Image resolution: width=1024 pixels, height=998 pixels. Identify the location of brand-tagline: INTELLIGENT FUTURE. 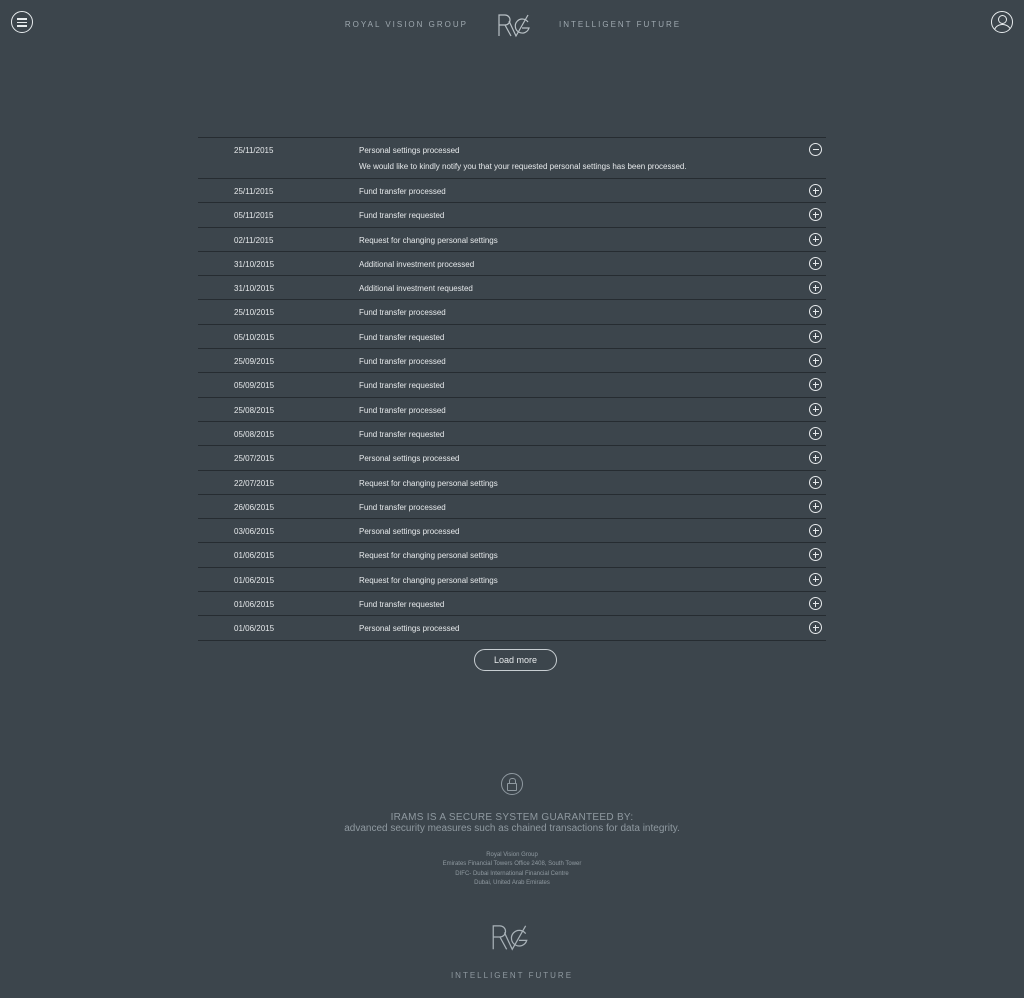
(620, 24).